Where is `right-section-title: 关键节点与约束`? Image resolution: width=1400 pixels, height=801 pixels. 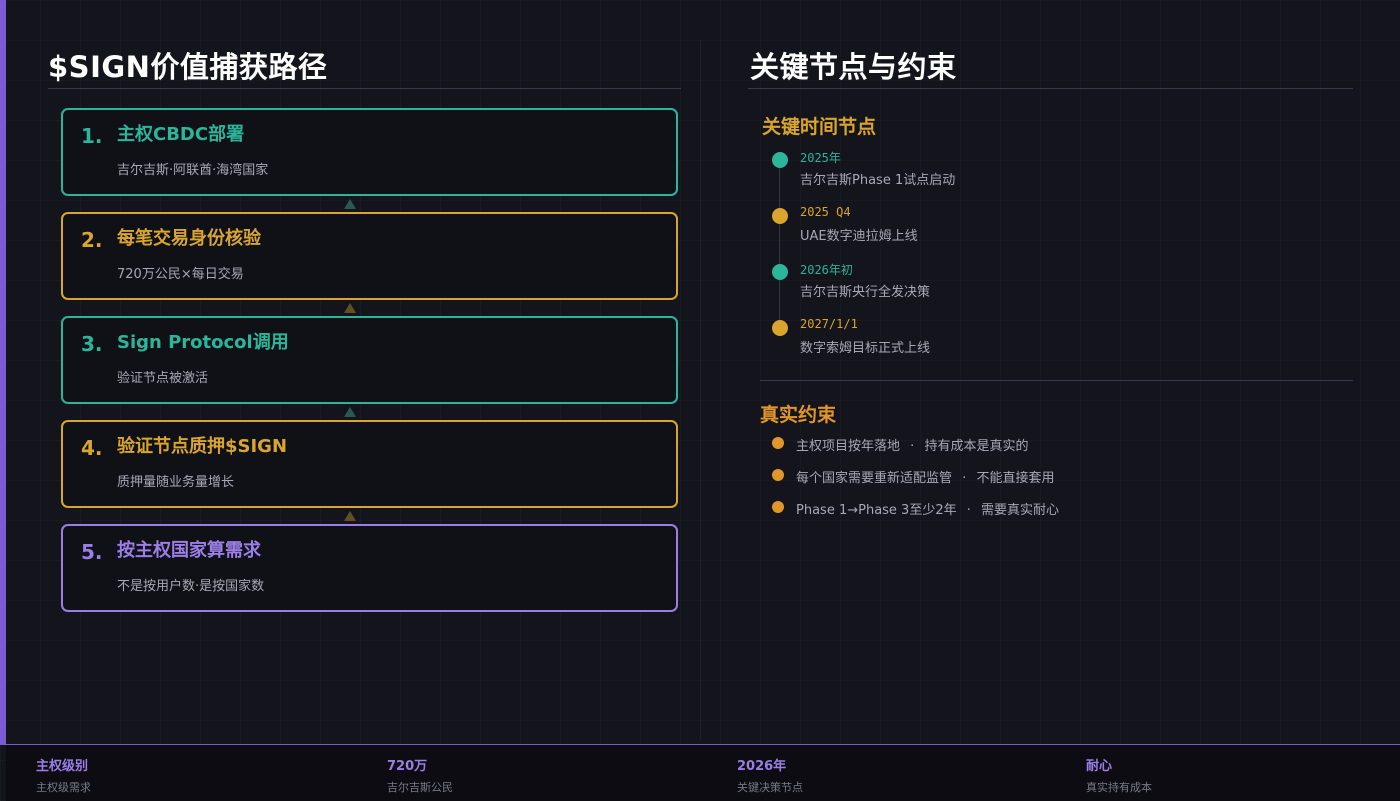 right-section-title: 关键节点与约束 is located at coordinates (853, 67).